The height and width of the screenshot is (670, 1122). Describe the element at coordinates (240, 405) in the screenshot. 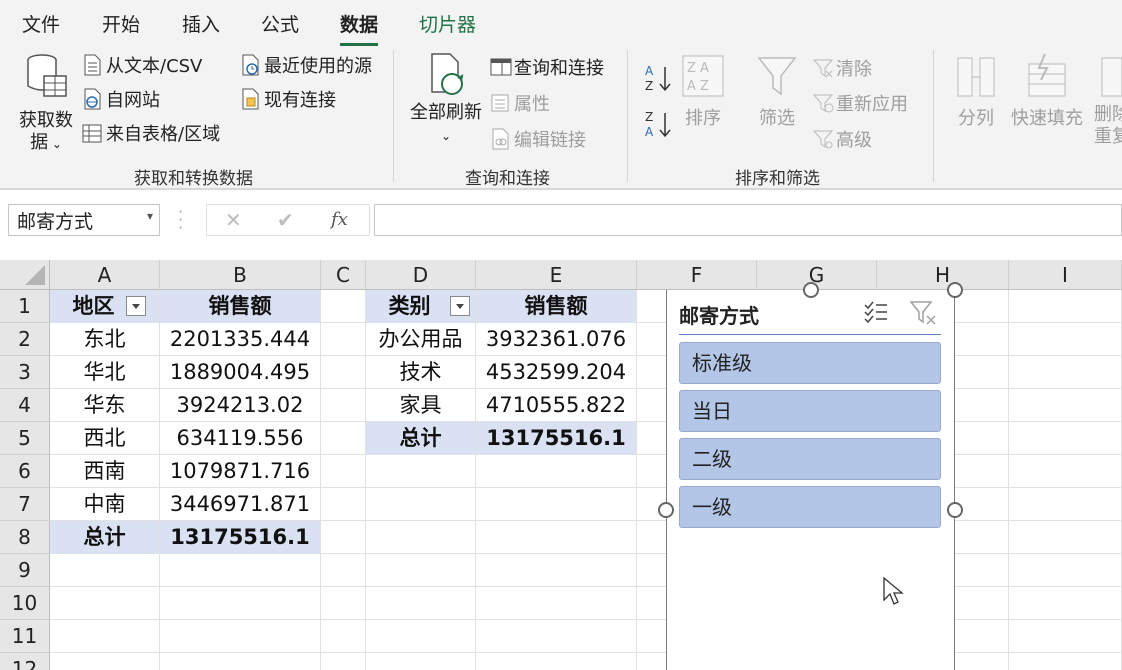

I see `pivot1-row-value: 3924213.02` at that location.